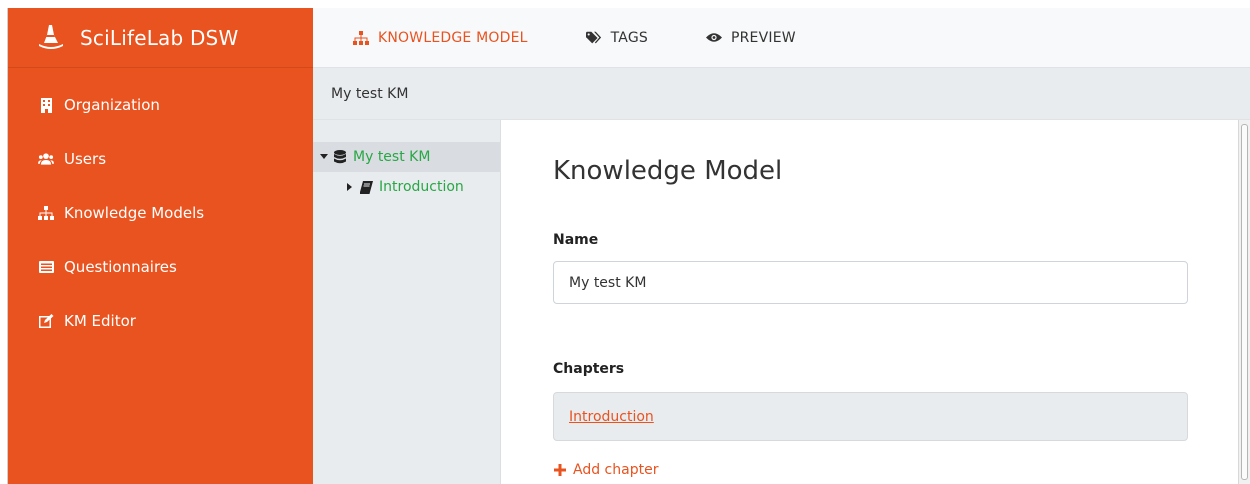 The height and width of the screenshot is (484, 1250). What do you see at coordinates (134, 213) in the screenshot?
I see `sidebar-item-label: Knowledge Models` at bounding box center [134, 213].